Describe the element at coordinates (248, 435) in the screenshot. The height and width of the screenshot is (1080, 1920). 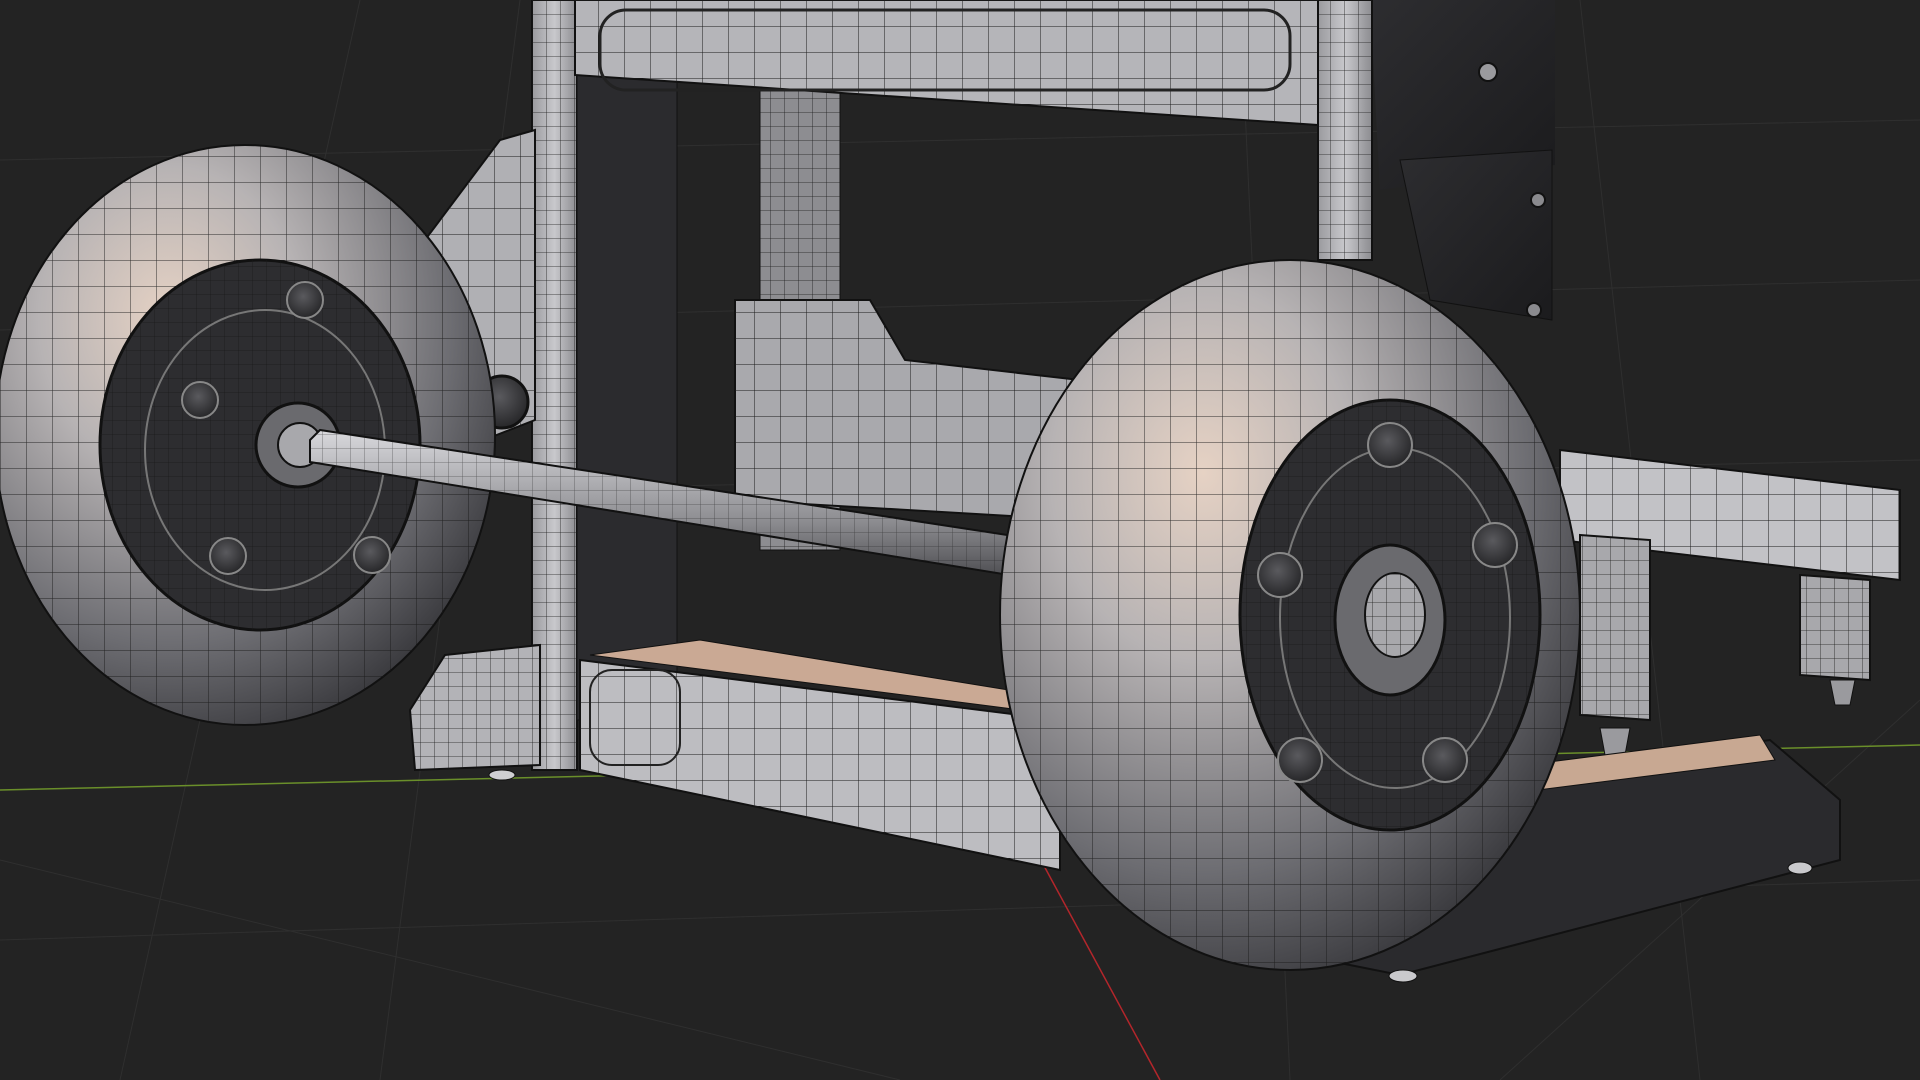
I see `wheel-left` at that location.